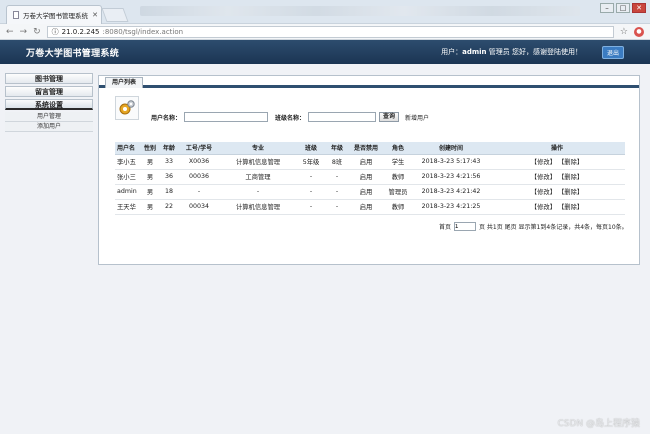  What do you see at coordinates (474, 52) in the screenshot?
I see `username: admin` at bounding box center [474, 52].